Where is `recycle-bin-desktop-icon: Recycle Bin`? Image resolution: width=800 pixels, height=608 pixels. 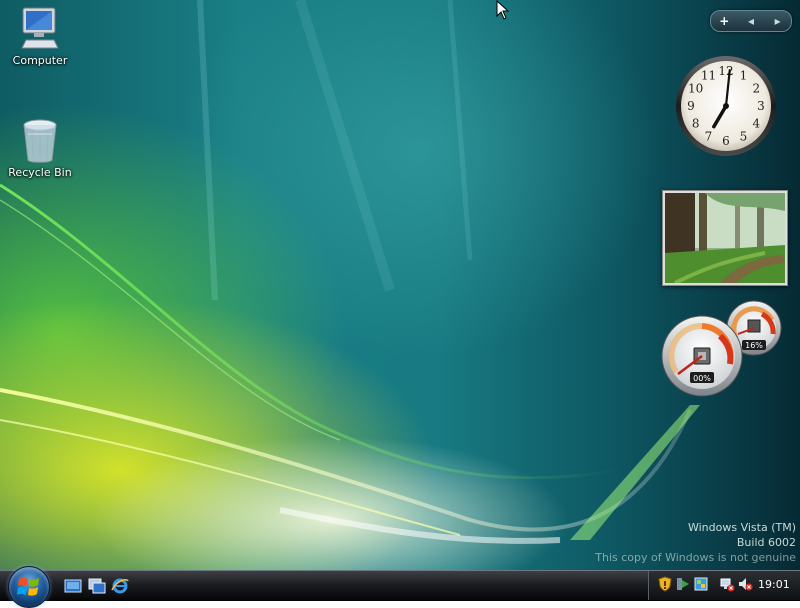
recycle-bin-desktop-icon: Recycle Bin is located at coordinates (40, 147).